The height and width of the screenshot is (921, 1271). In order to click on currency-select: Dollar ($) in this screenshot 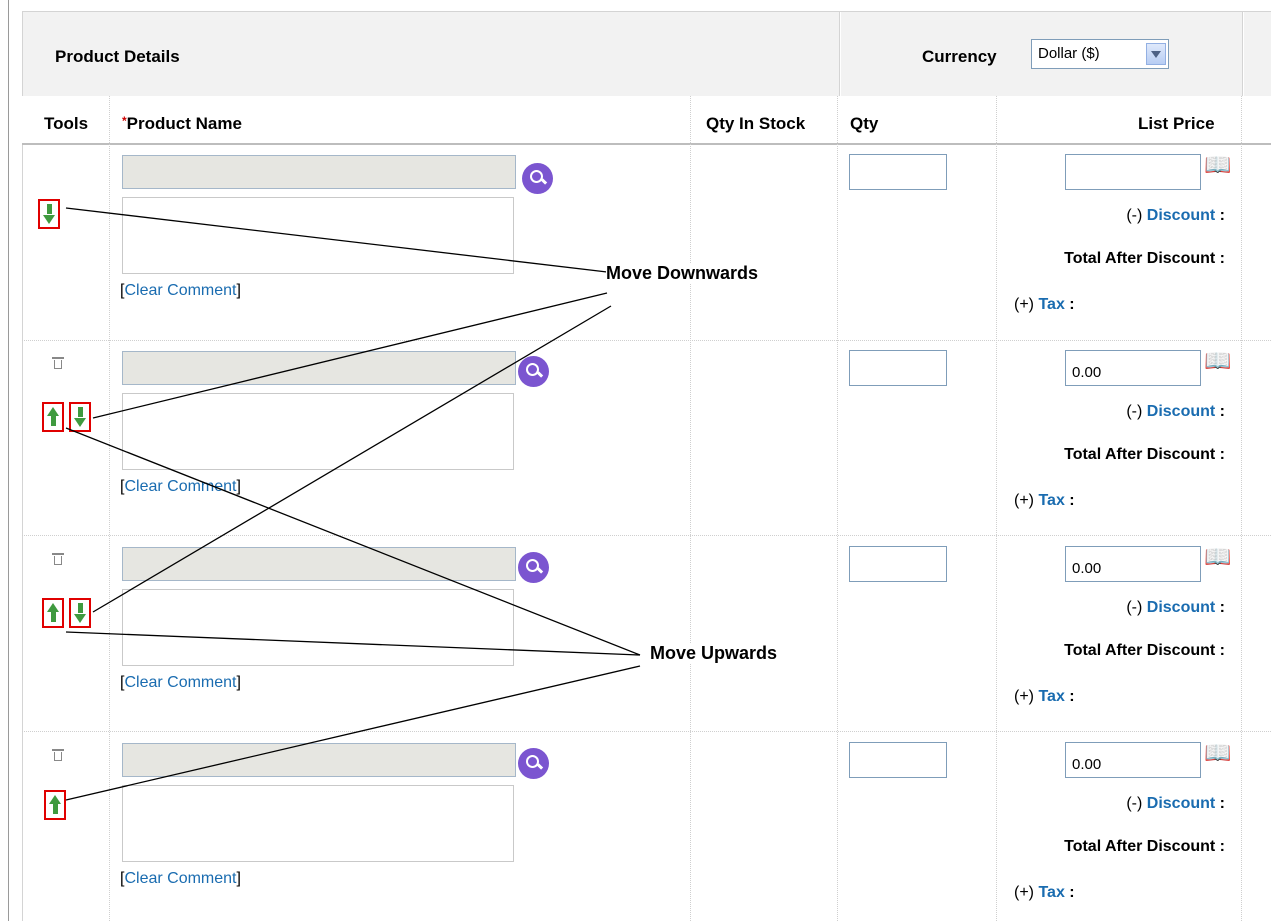, I will do `click(1100, 54)`.